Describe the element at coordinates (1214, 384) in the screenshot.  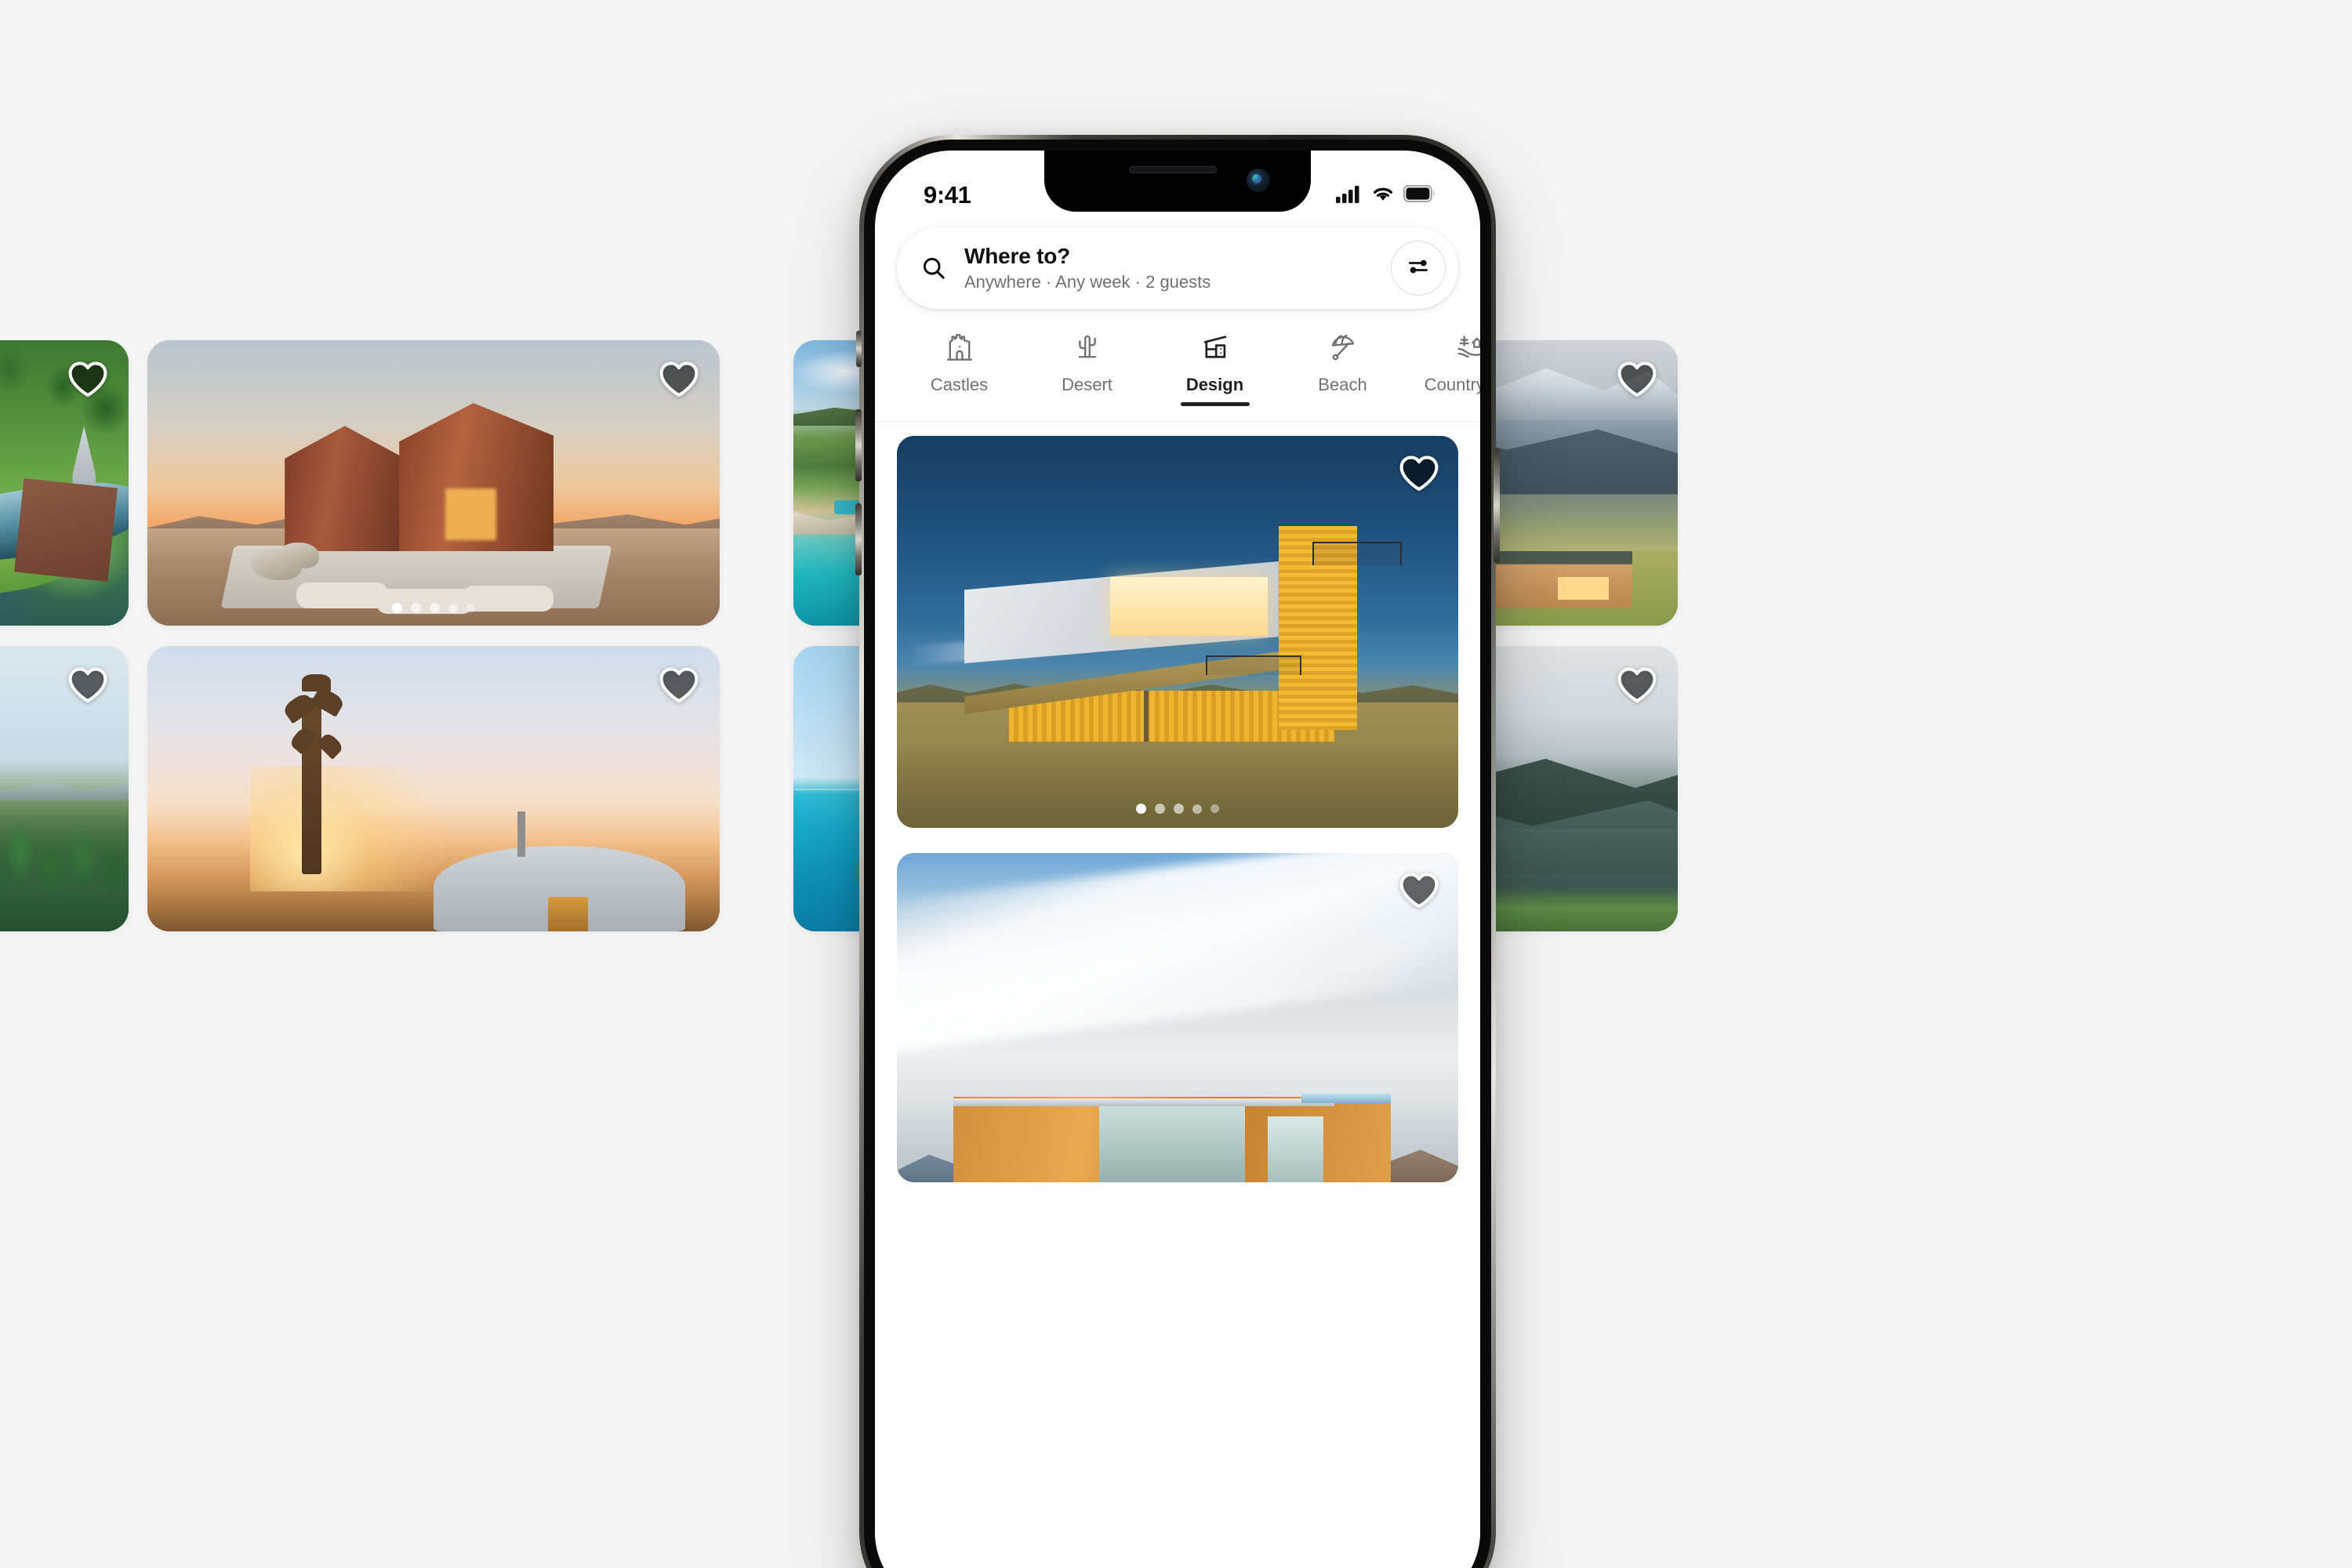
I see `category-label: Design` at that location.